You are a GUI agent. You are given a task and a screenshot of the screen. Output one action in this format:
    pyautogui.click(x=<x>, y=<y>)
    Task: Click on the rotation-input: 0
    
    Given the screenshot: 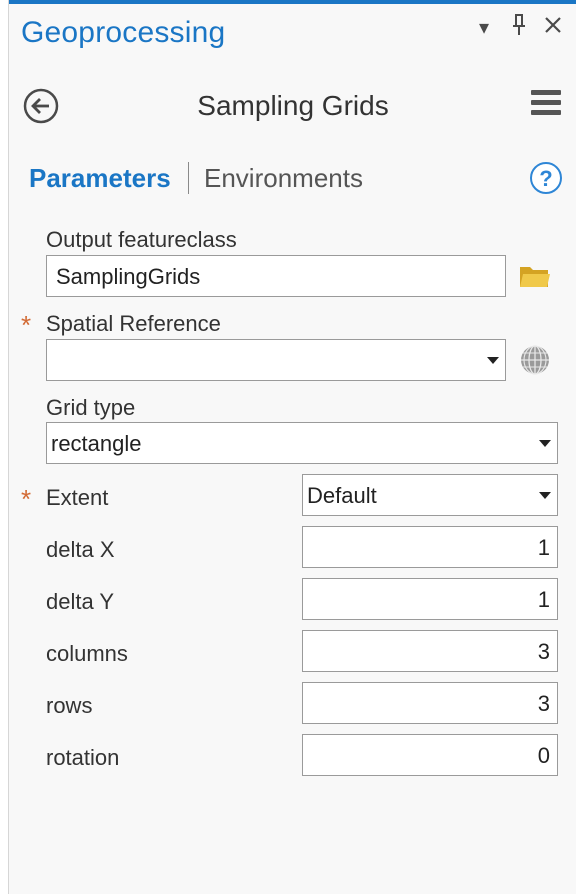 What is the action you would take?
    pyautogui.click(x=430, y=755)
    